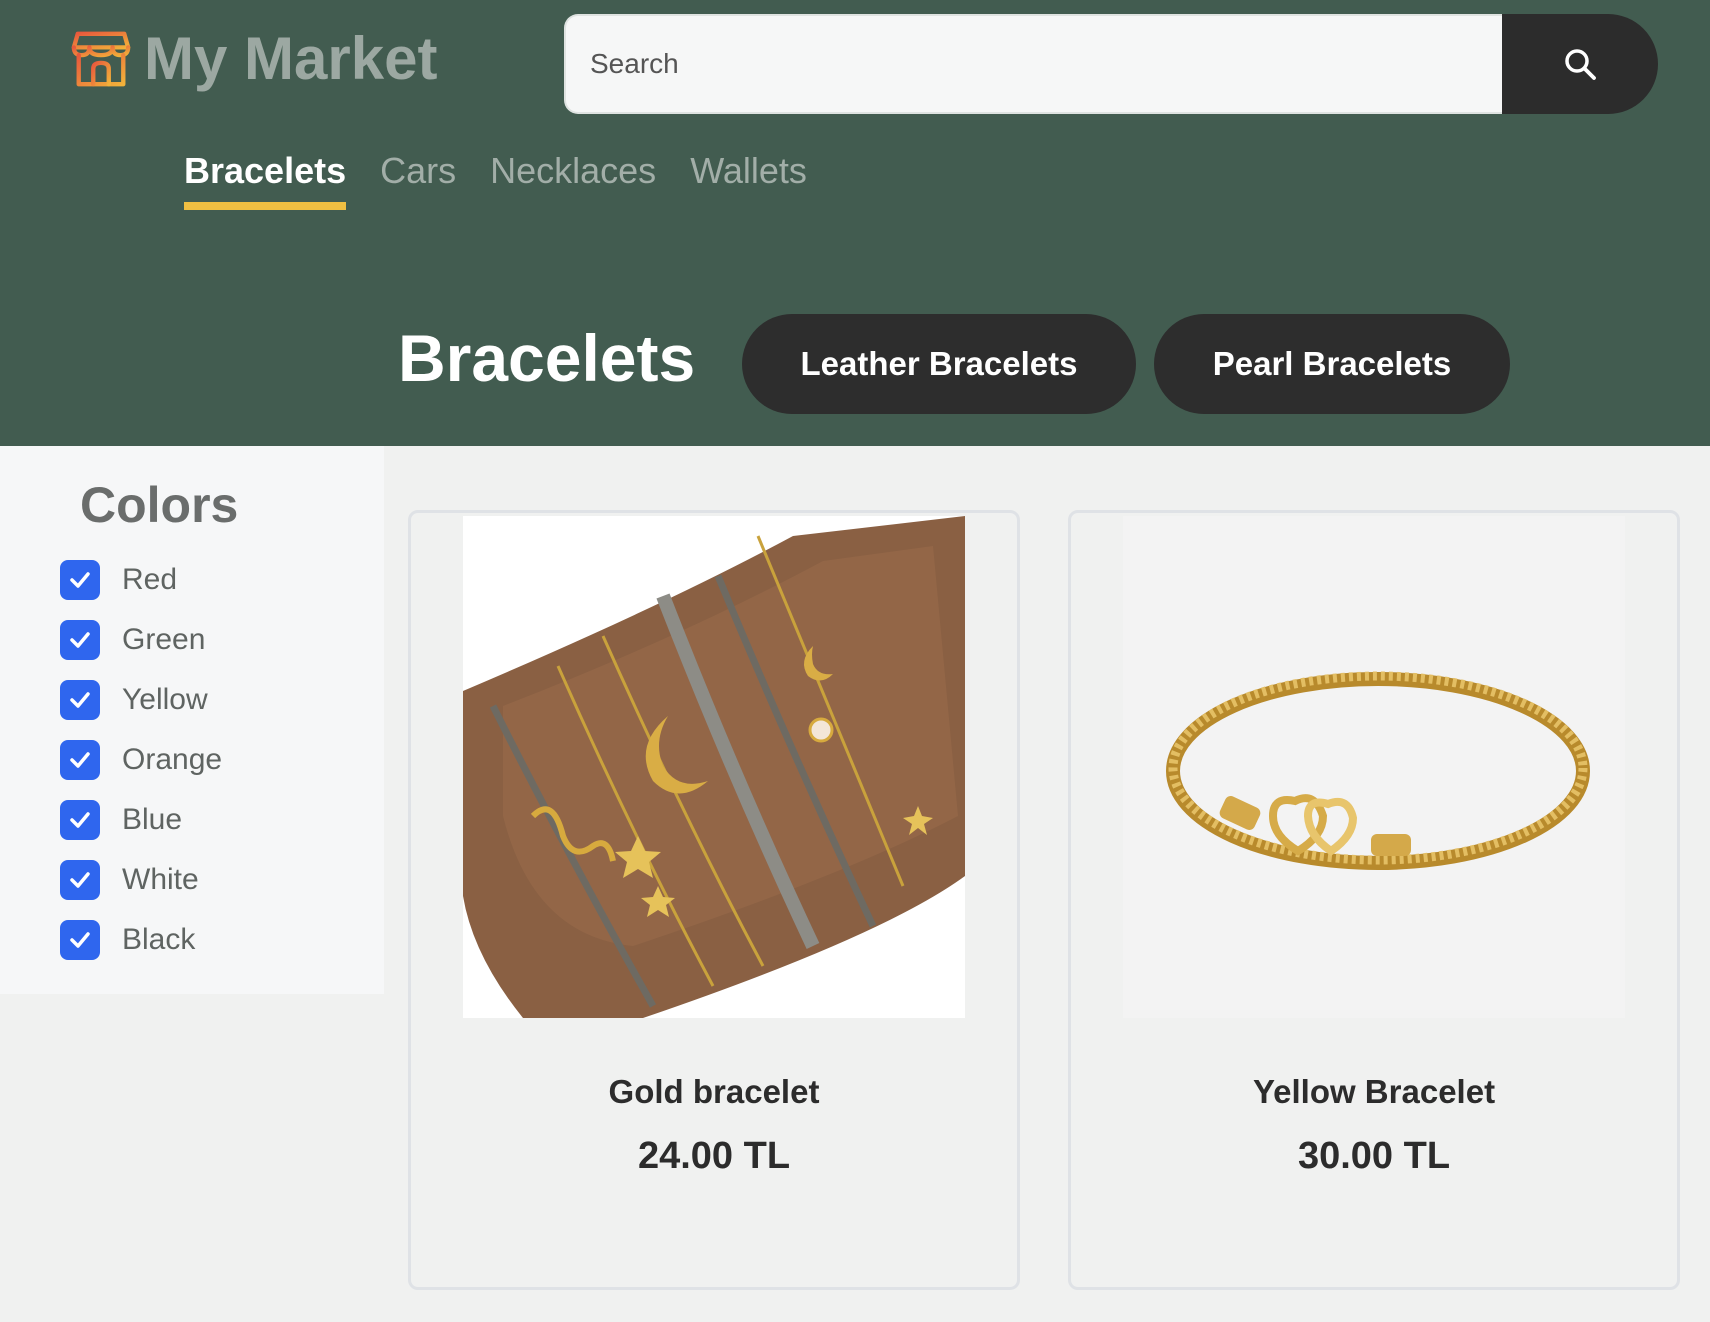  I want to click on filter-yellow: Yellow, so click(141, 700).